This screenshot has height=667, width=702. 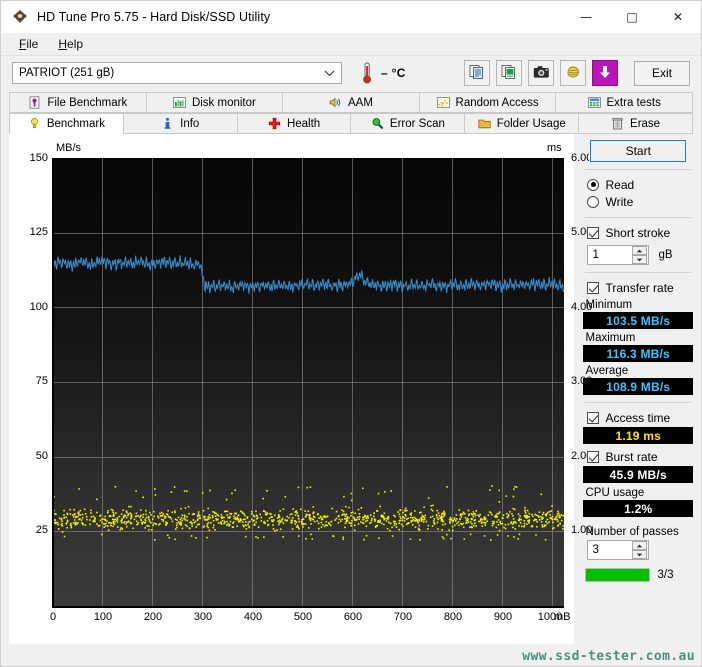 I want to click on lightbulb-icon, so click(x=34, y=123).